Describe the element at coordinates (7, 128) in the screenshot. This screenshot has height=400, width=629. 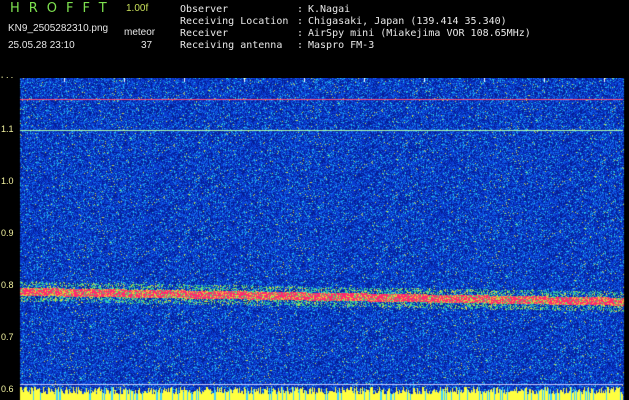
I see `y-tick-label: 1.1` at that location.